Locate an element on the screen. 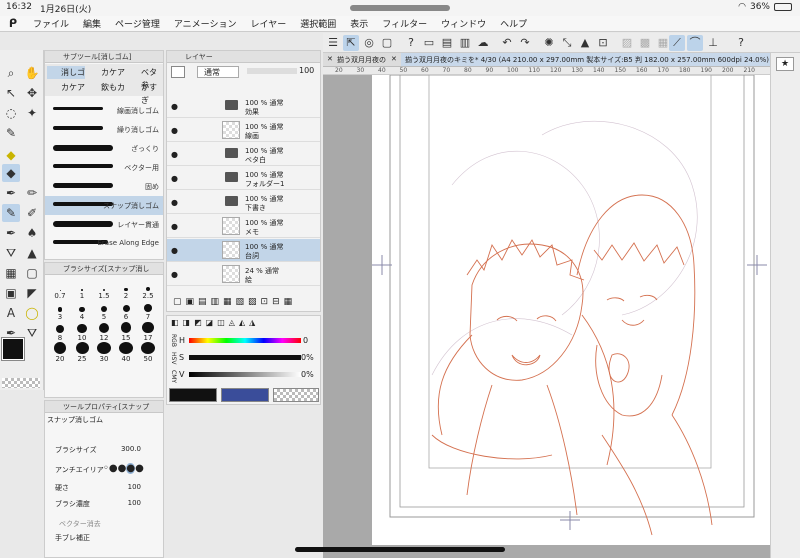 The image size is (800, 558). menu-edit: 編集 is located at coordinates (92, 23).